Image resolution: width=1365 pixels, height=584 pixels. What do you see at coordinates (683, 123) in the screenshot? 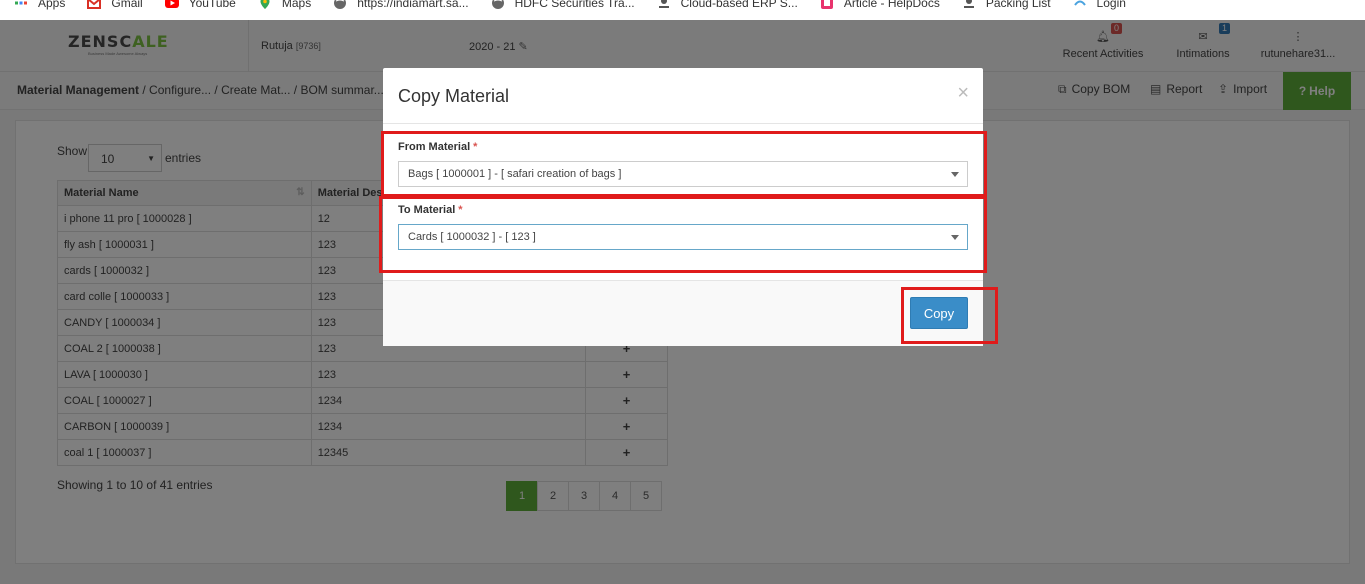
I see `modal-header-divider` at bounding box center [683, 123].